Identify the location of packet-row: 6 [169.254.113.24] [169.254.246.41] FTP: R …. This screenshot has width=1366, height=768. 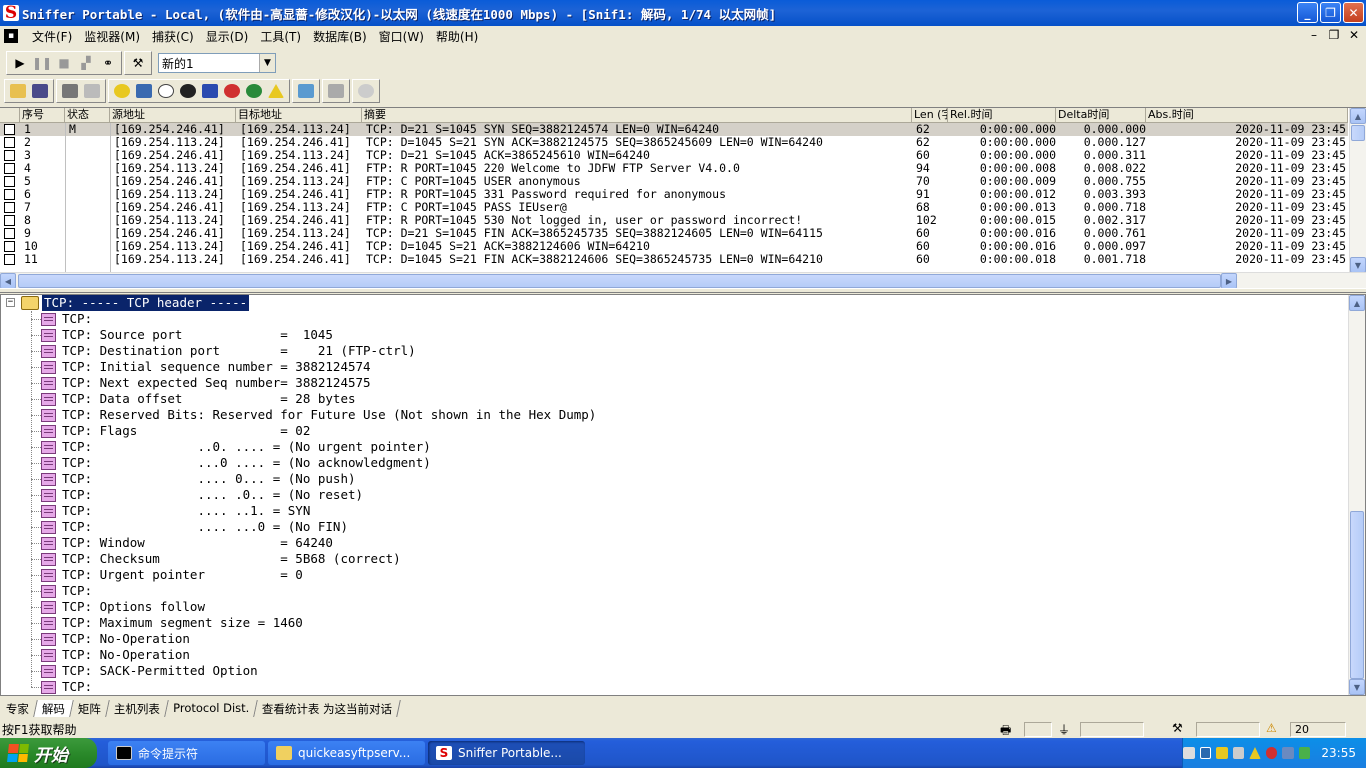
(674, 194).